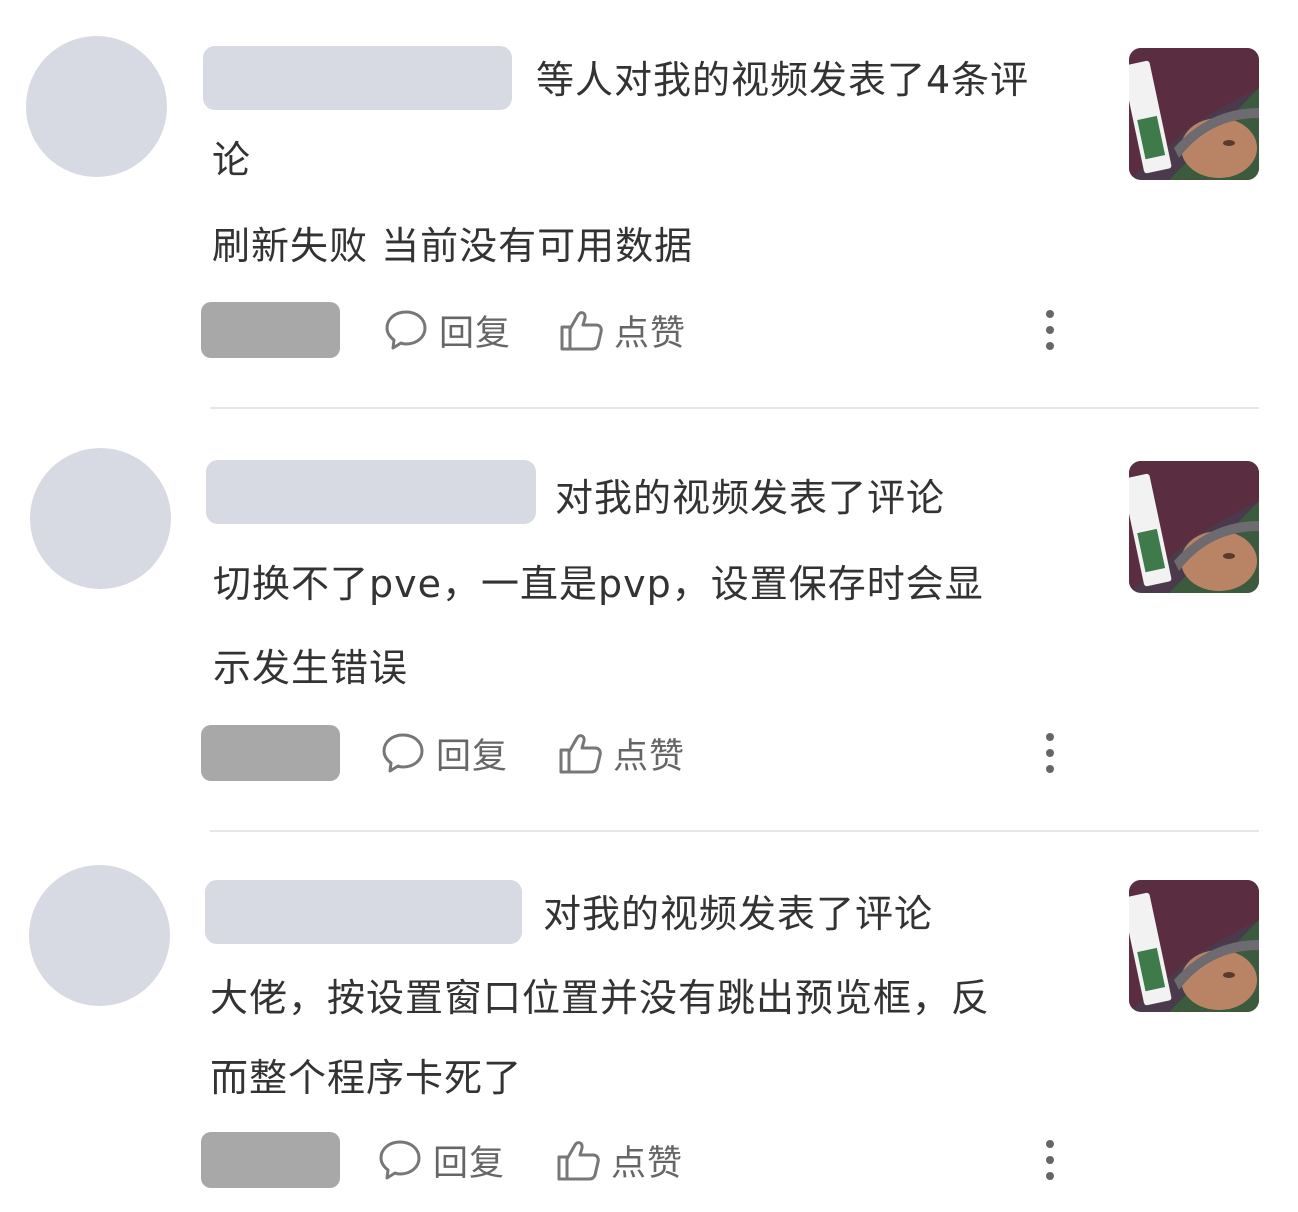 The width and height of the screenshot is (1298, 1212). I want to click on like-button: 点赞, so click(619, 1160).